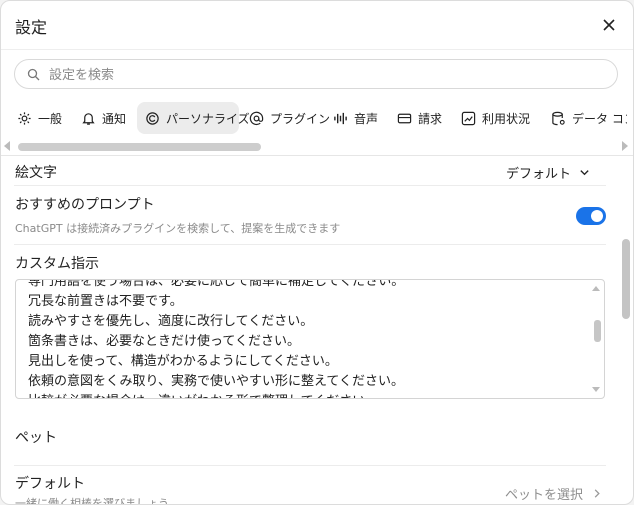 The width and height of the screenshot is (634, 505). I want to click on chart-icon, so click(468, 118).